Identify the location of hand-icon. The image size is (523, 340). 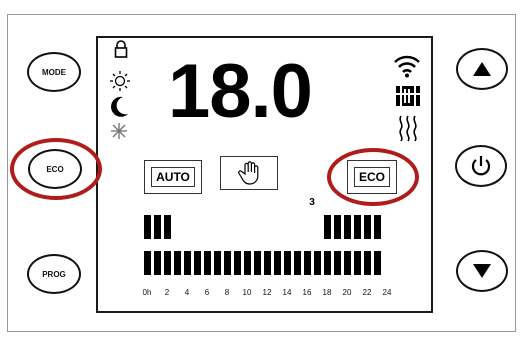
(248, 173).